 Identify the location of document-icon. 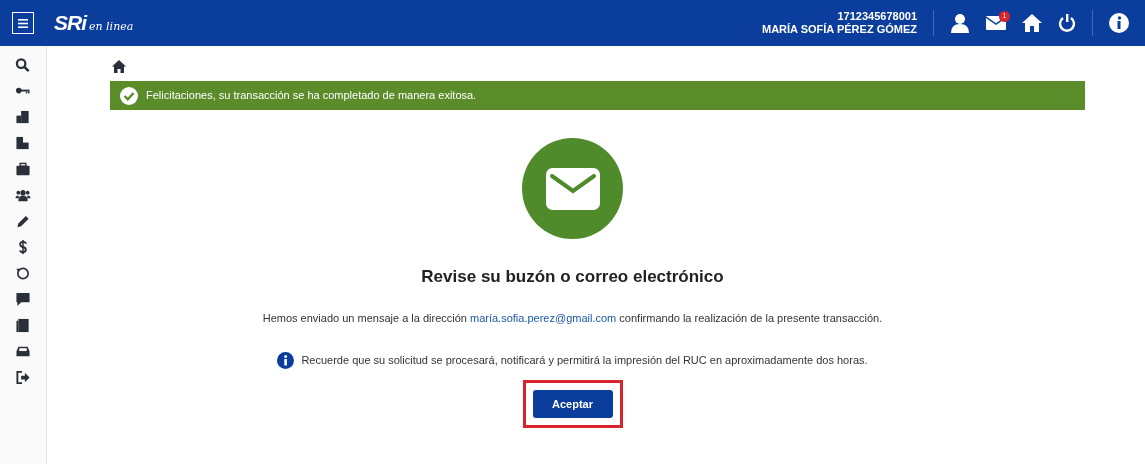
(23, 325).